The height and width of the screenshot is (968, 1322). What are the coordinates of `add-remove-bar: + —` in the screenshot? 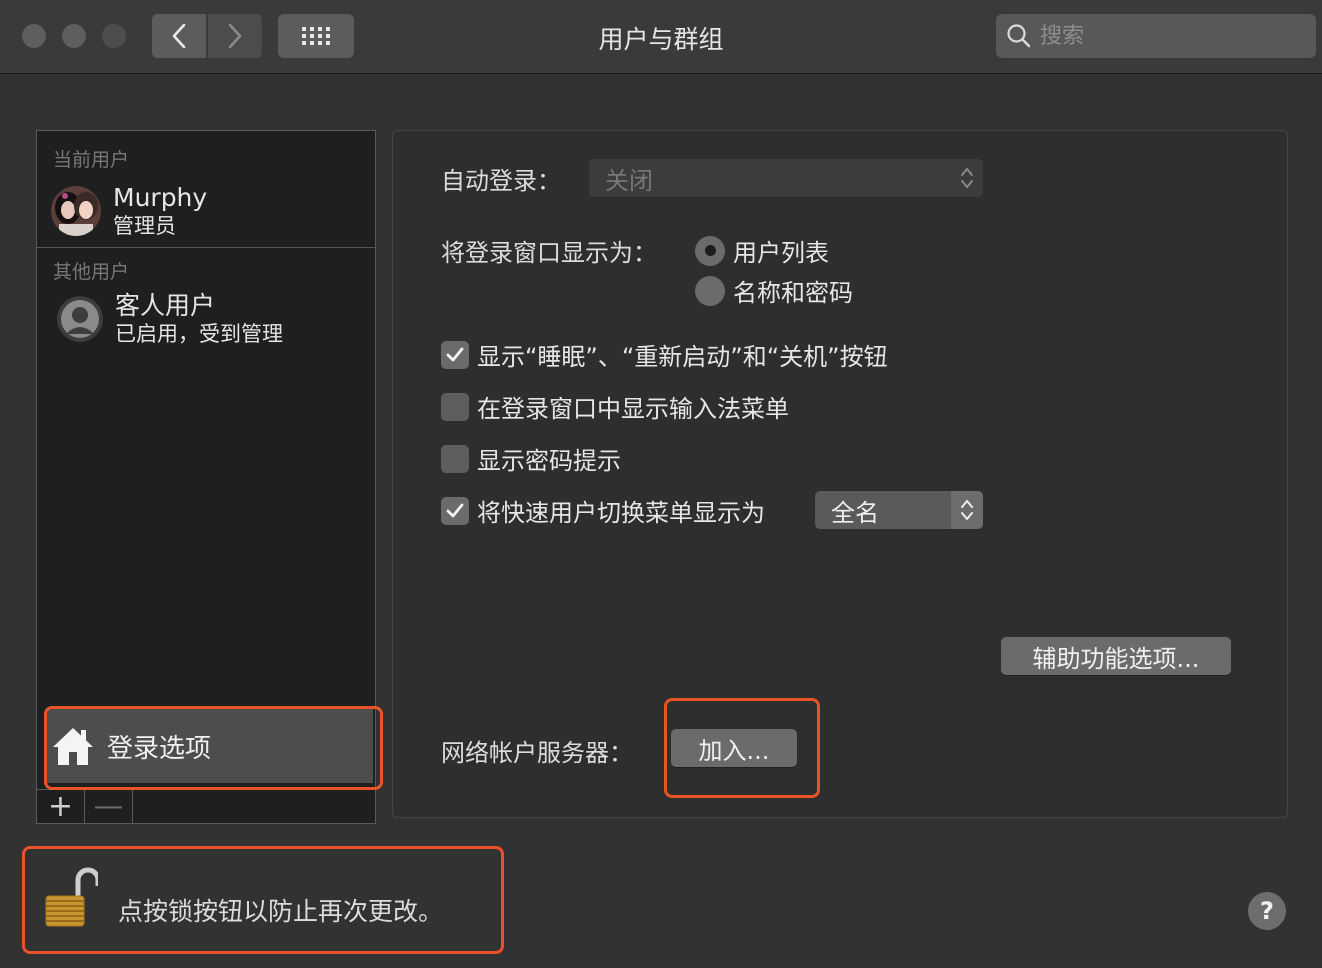 It's located at (206, 806).